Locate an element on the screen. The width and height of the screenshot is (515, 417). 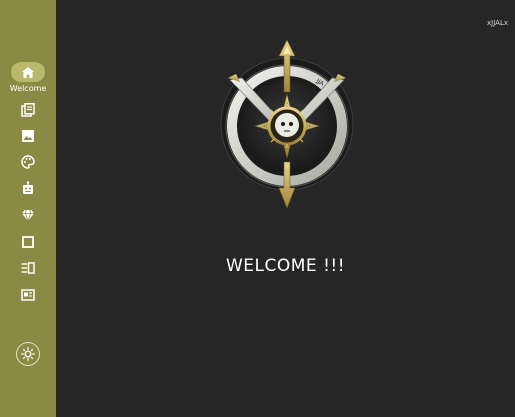
nav-image-button is located at coordinates (28, 136).